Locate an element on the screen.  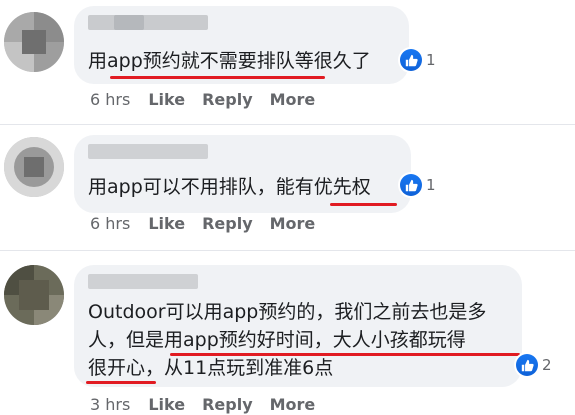
comment-bubble: 用app可以不用排队，能有优先权 is located at coordinates (242, 174).